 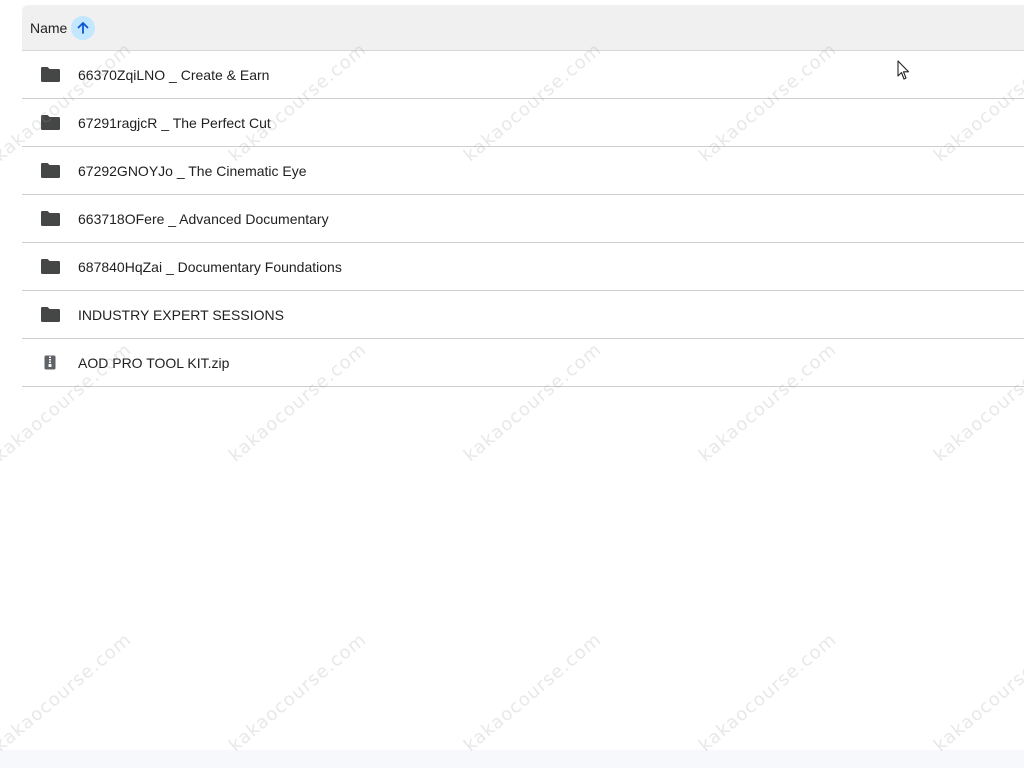 What do you see at coordinates (523, 171) in the screenshot?
I see `folder-row: 67292GNOYJo _ The Cinematic Eye` at bounding box center [523, 171].